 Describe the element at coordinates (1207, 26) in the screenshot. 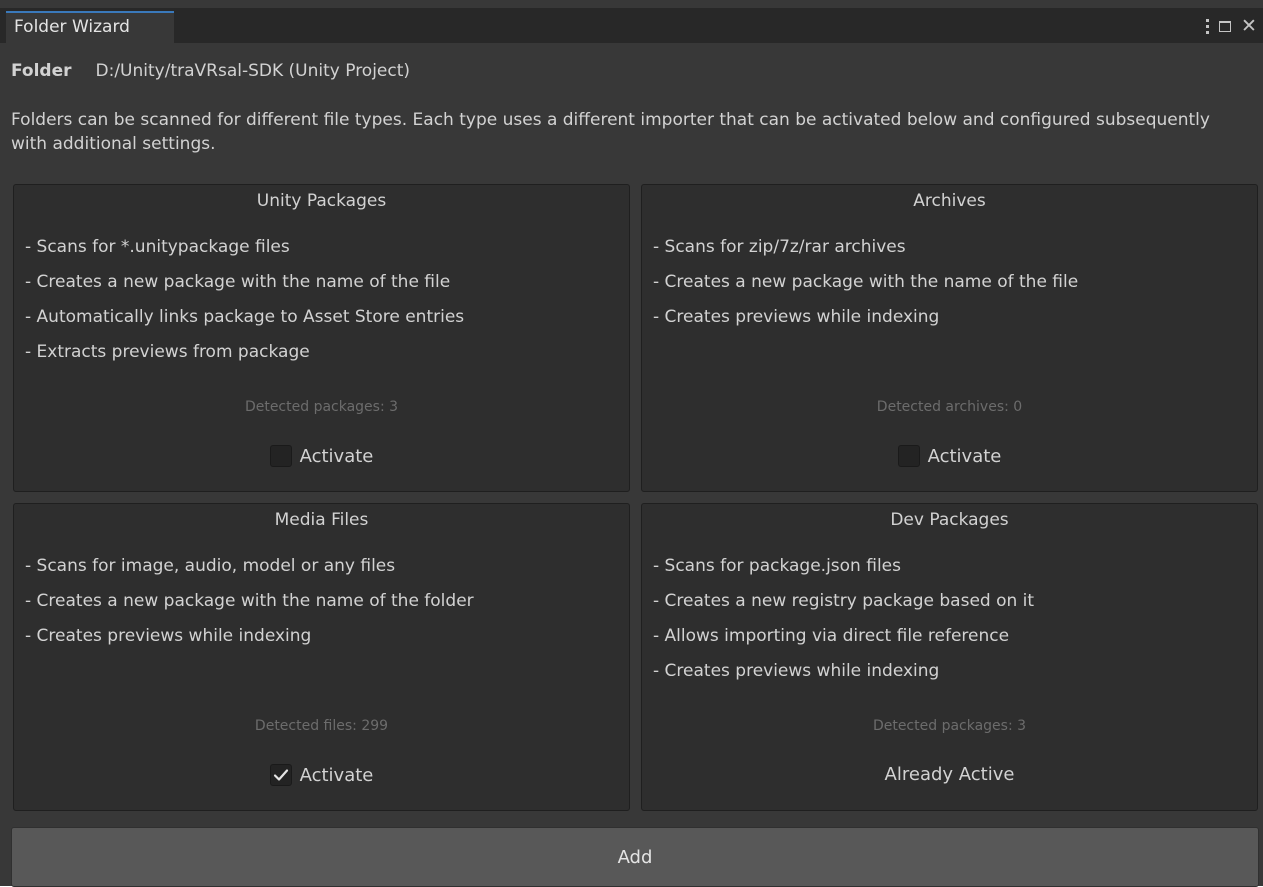

I see `kebab-menu-icon` at that location.